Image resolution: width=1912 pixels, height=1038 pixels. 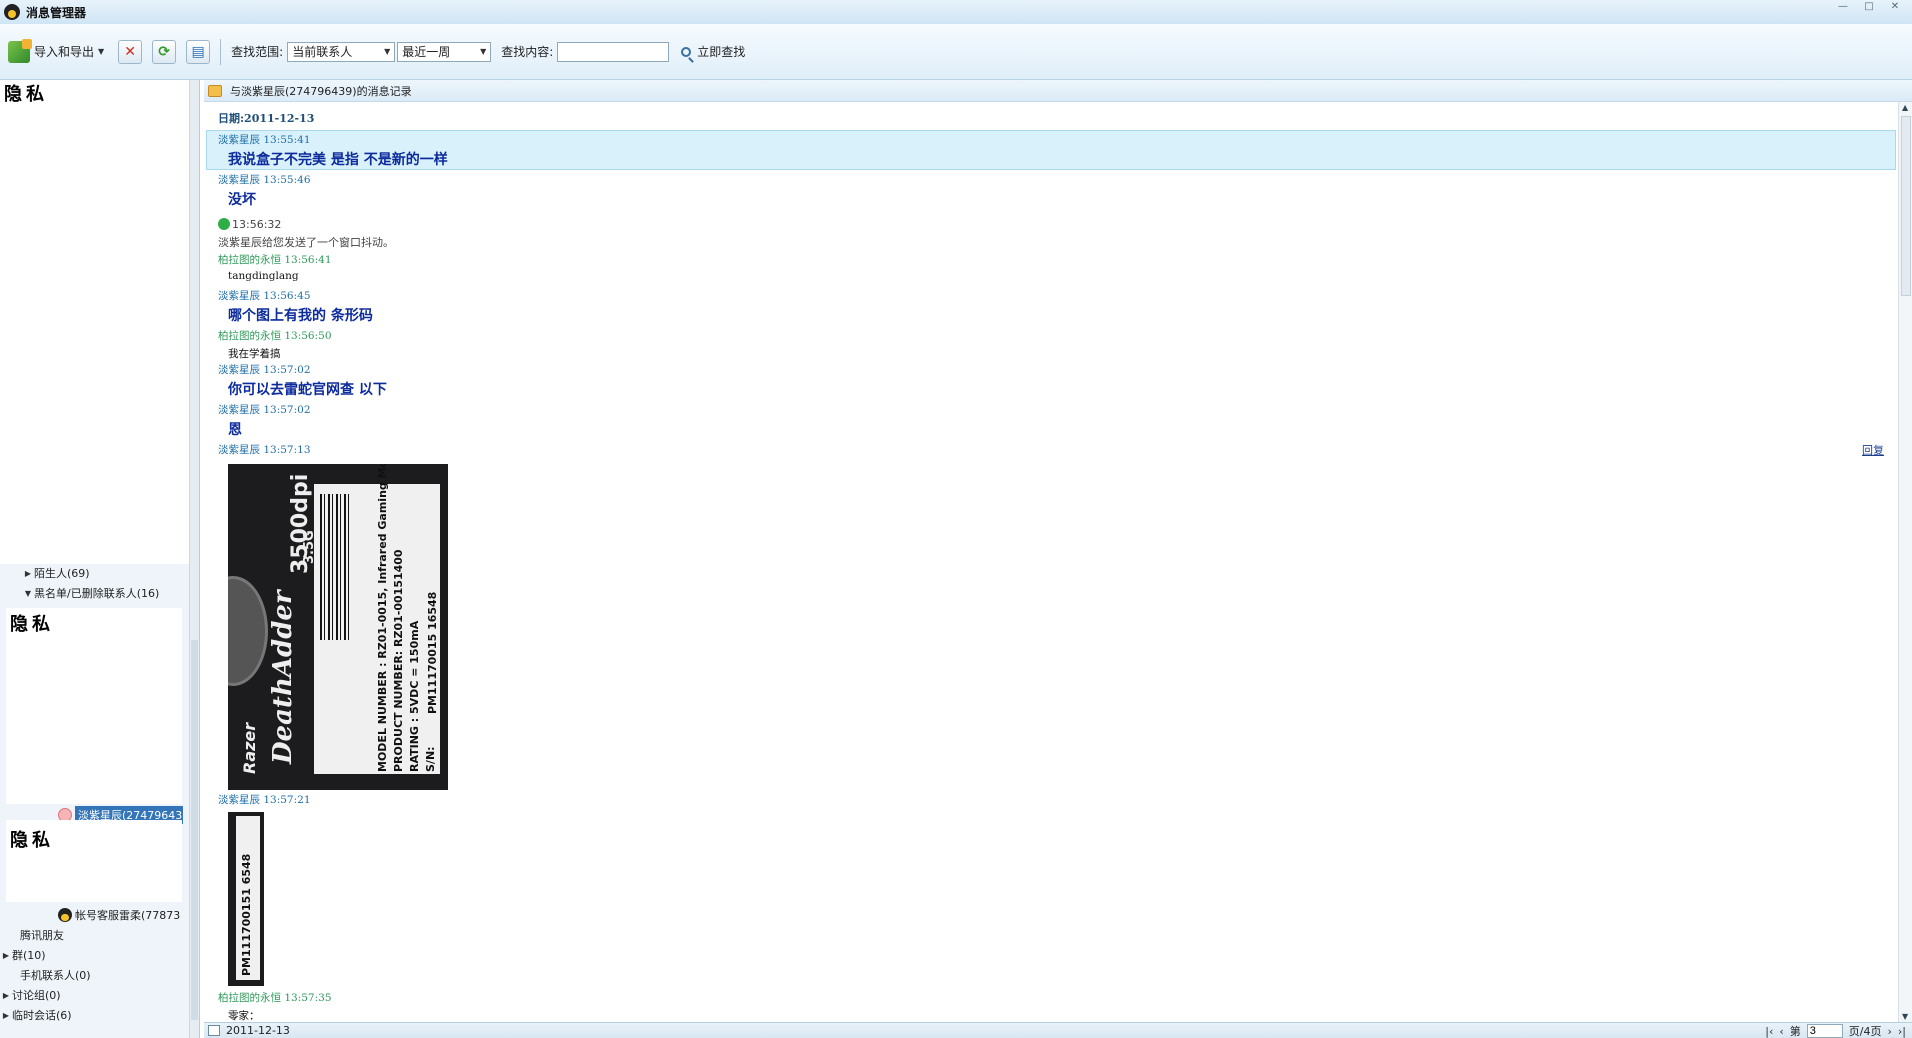 What do you see at coordinates (28, 593) in the screenshot?
I see `collapse-arrow-icon: ▼` at bounding box center [28, 593].